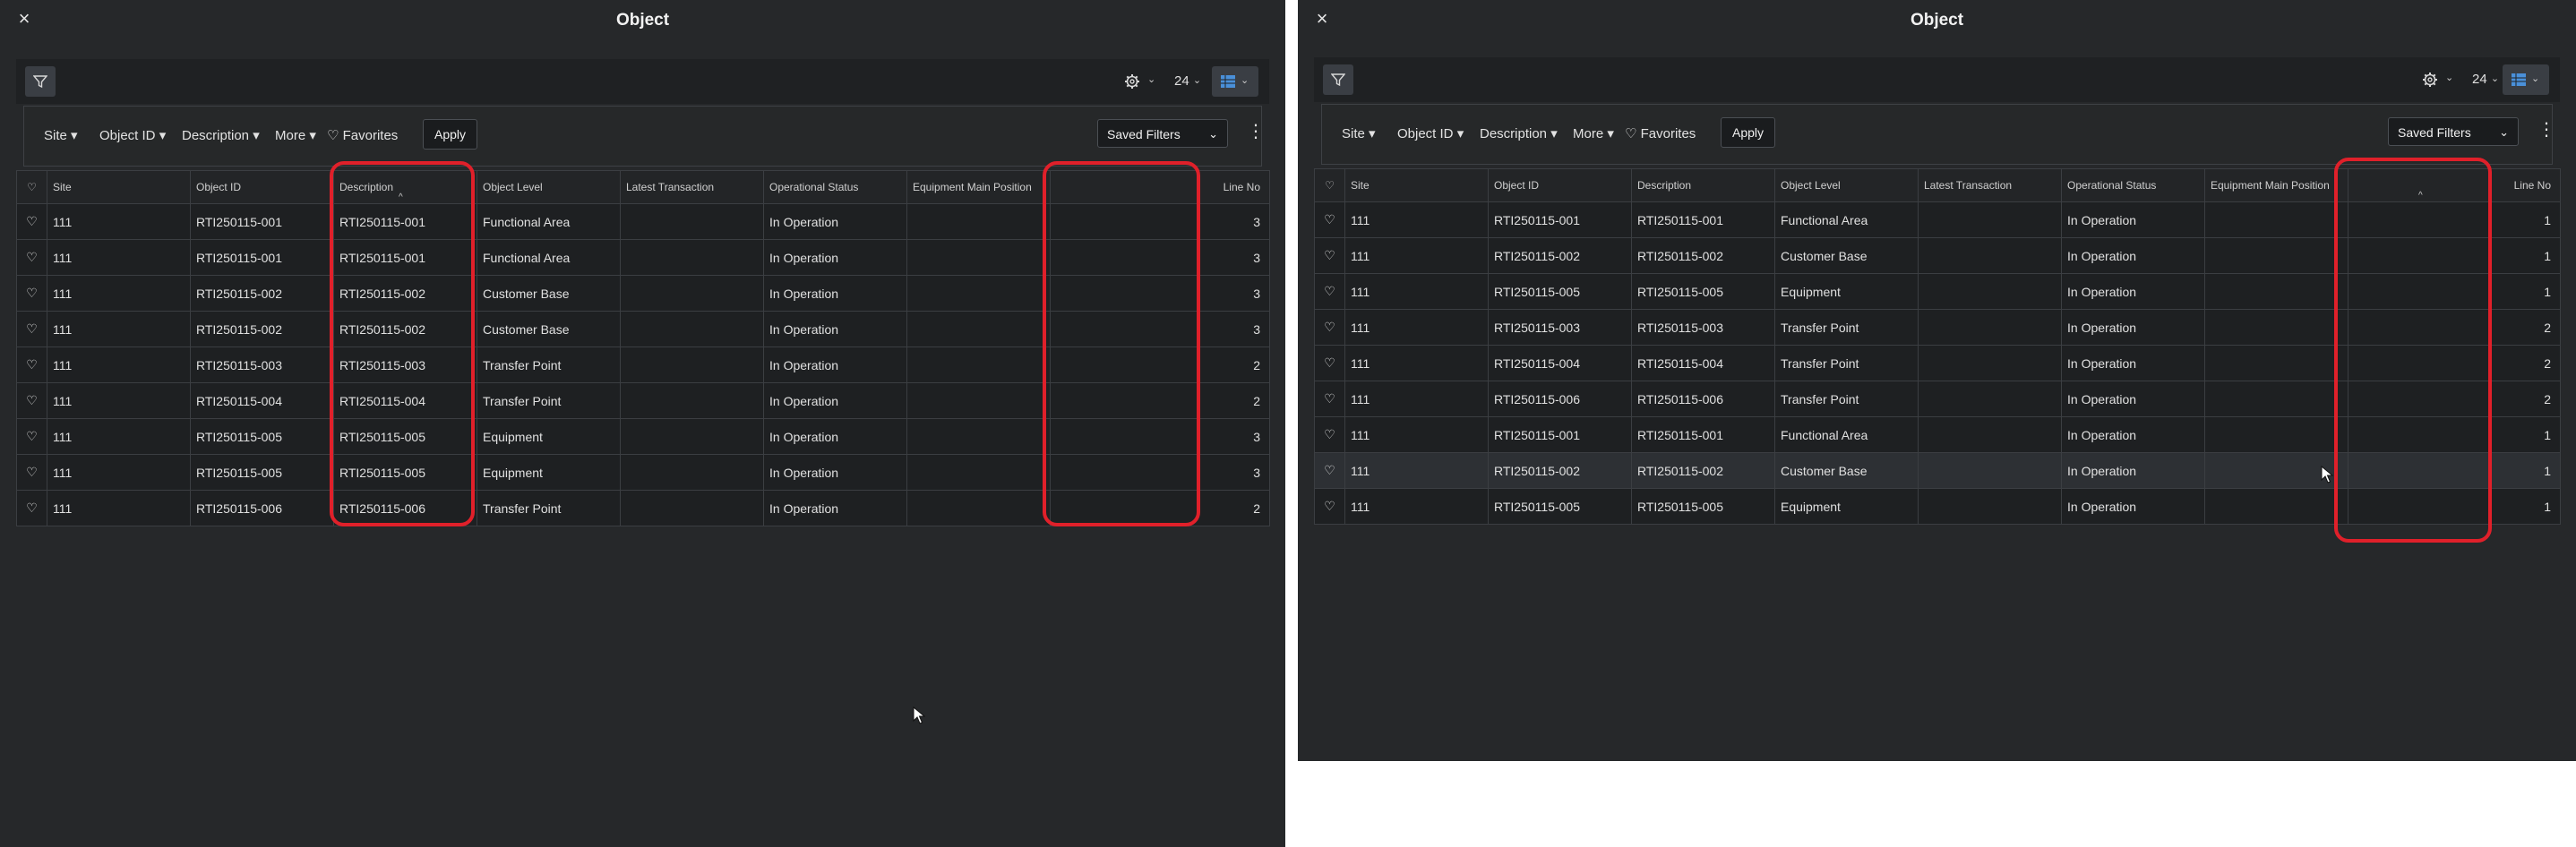 The height and width of the screenshot is (847, 2576). I want to click on filter-icon, so click(1338, 80).